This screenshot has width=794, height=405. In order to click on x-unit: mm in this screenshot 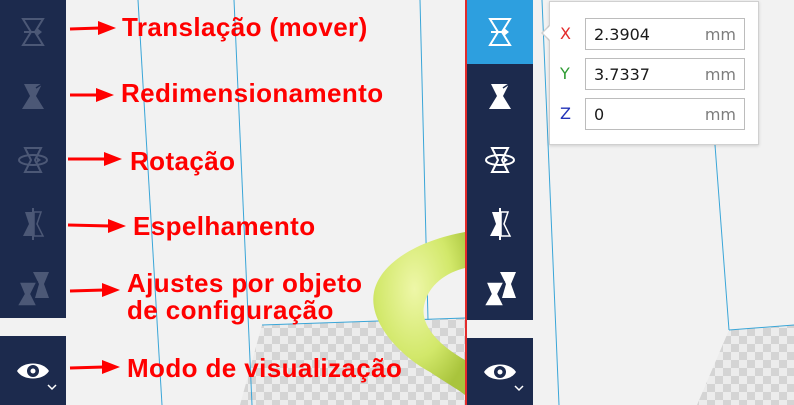, I will do `click(720, 34)`.